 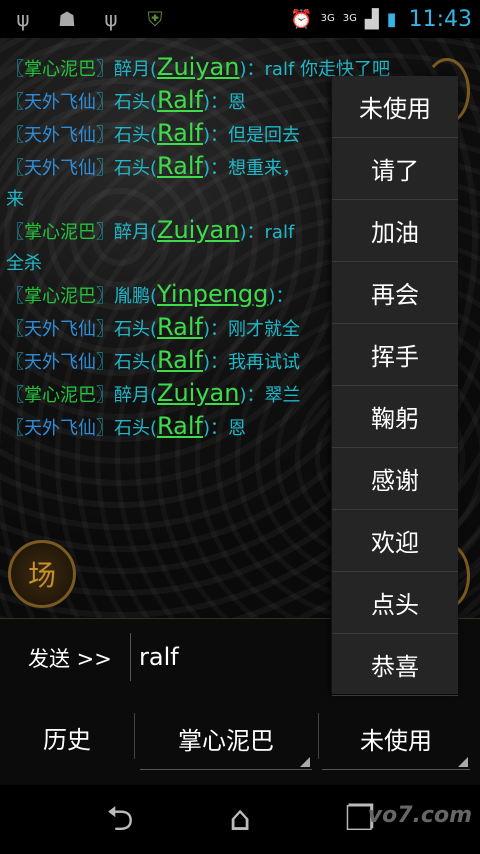 I want to click on message-text: ：刚才就全, so click(x=255, y=329).